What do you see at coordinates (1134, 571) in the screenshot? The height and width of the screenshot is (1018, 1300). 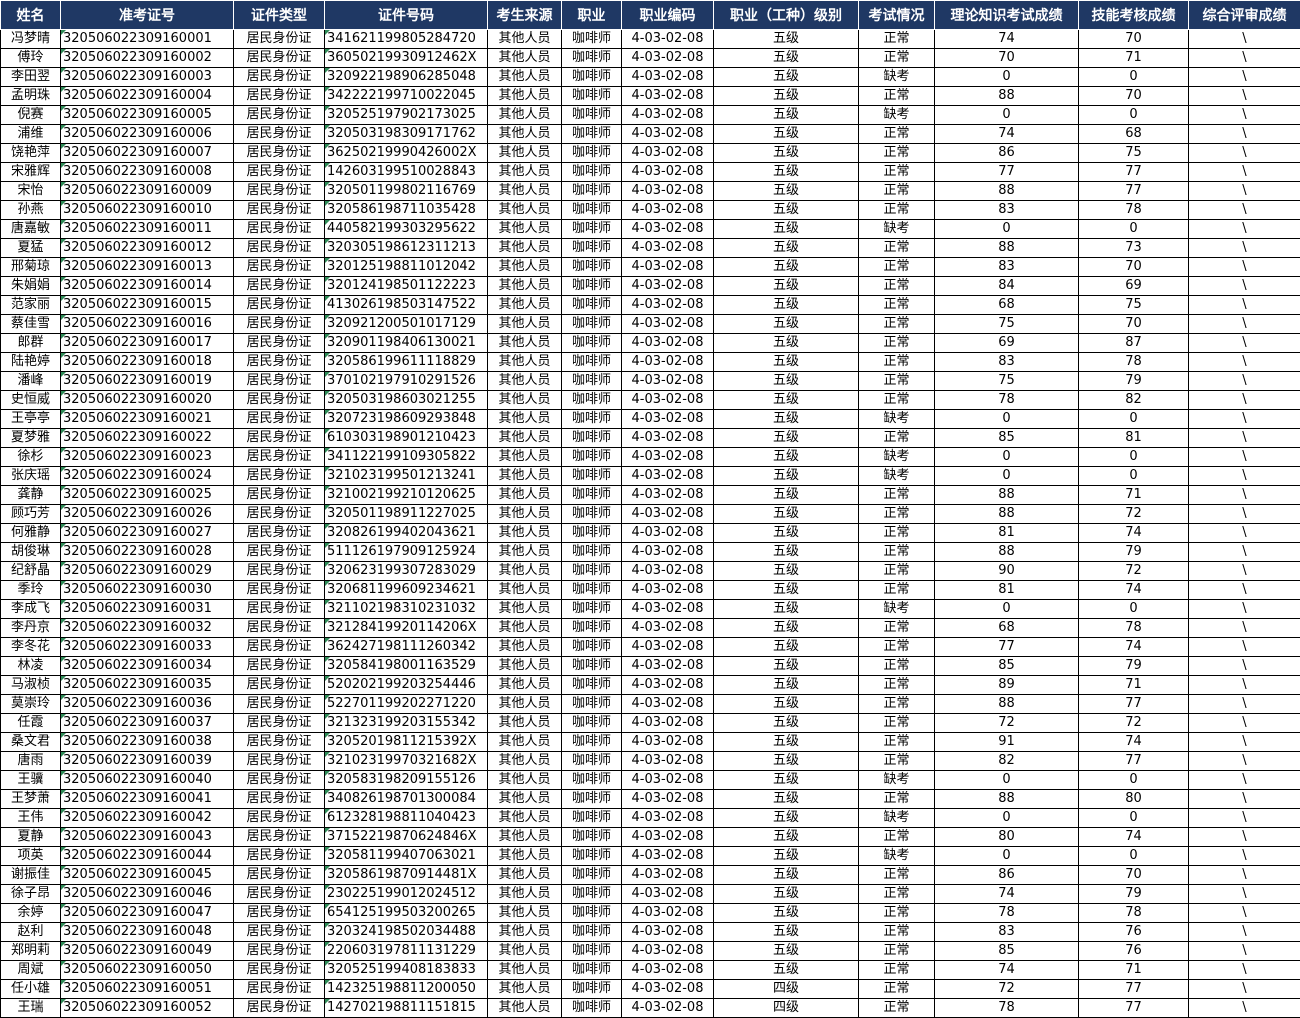 I see `cell-skill-score: 72` at bounding box center [1134, 571].